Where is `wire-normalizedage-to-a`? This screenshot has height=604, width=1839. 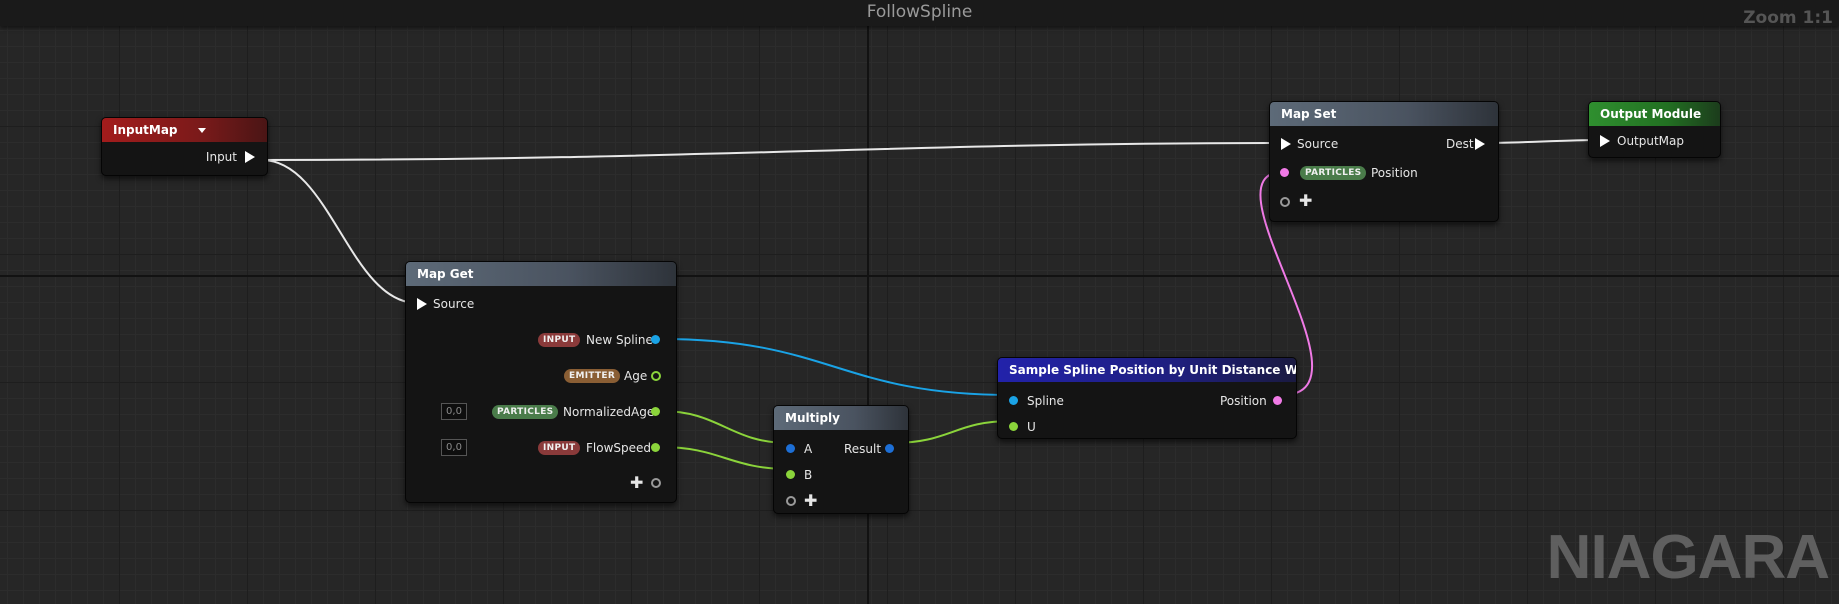 wire-normalizedage-to-a is located at coordinates (725, 427).